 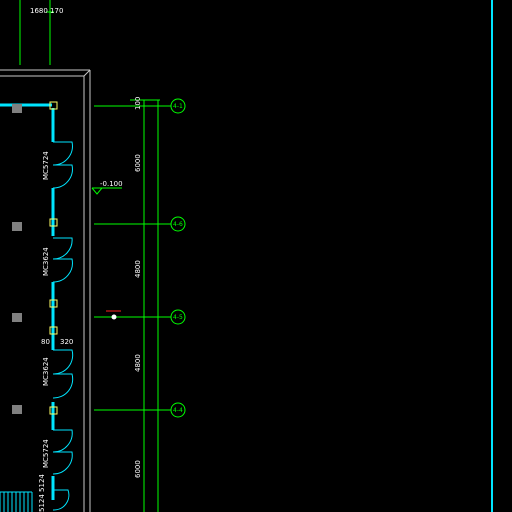 What do you see at coordinates (63, 326) in the screenshot?
I see `door-swings` at bounding box center [63, 326].